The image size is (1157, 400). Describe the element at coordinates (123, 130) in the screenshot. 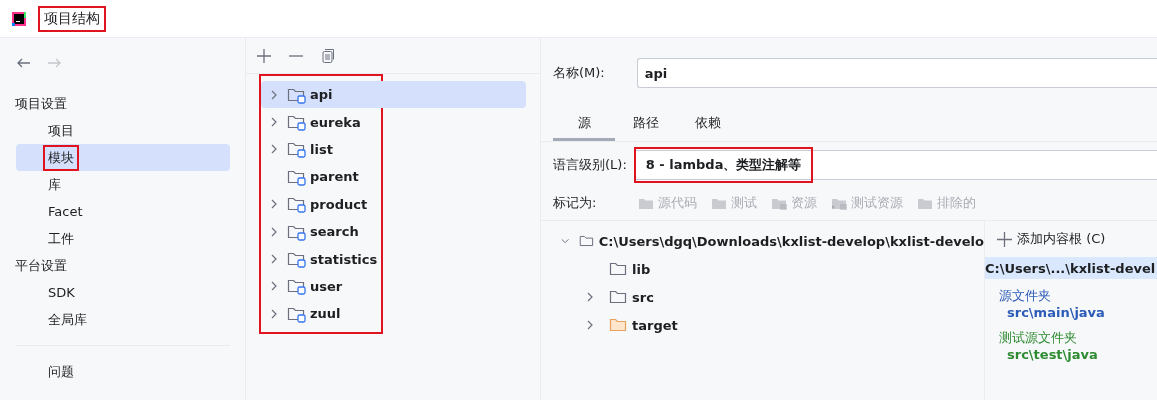

I see `sidebar-item: 项目` at that location.